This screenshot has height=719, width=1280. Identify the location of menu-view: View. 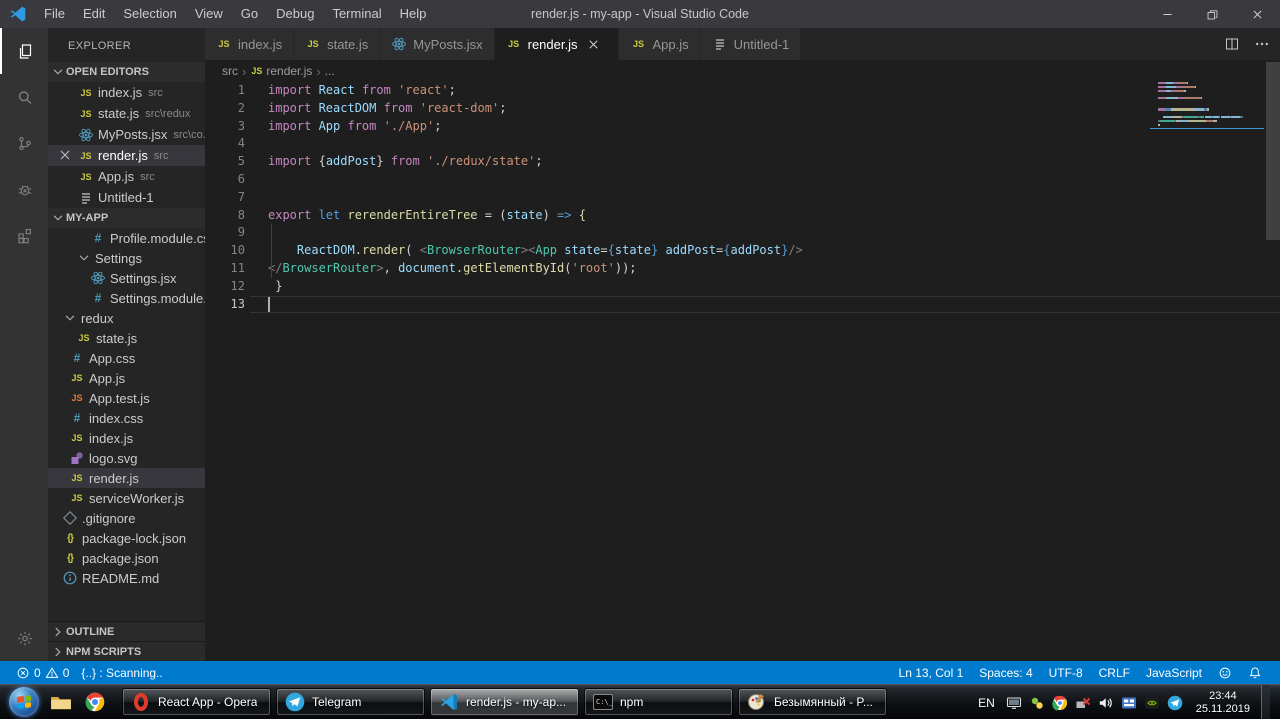
(209, 14).